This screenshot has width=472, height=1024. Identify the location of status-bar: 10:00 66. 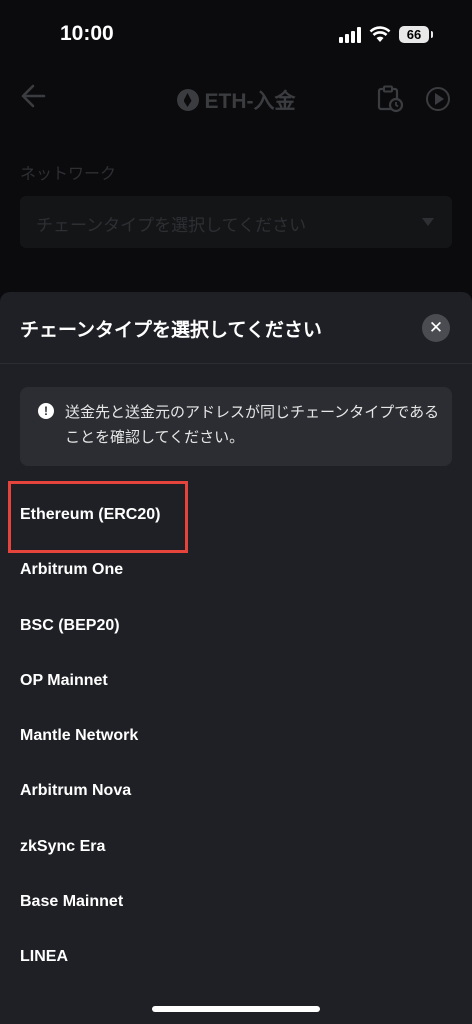
(236, 35).